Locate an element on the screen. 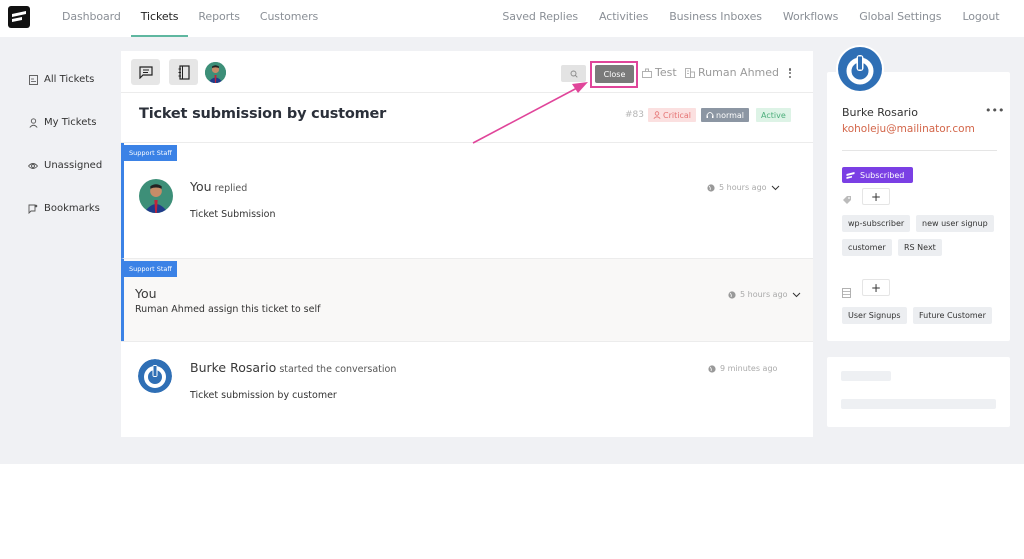 The image size is (1024, 559). app-logo is located at coordinates (19, 17).